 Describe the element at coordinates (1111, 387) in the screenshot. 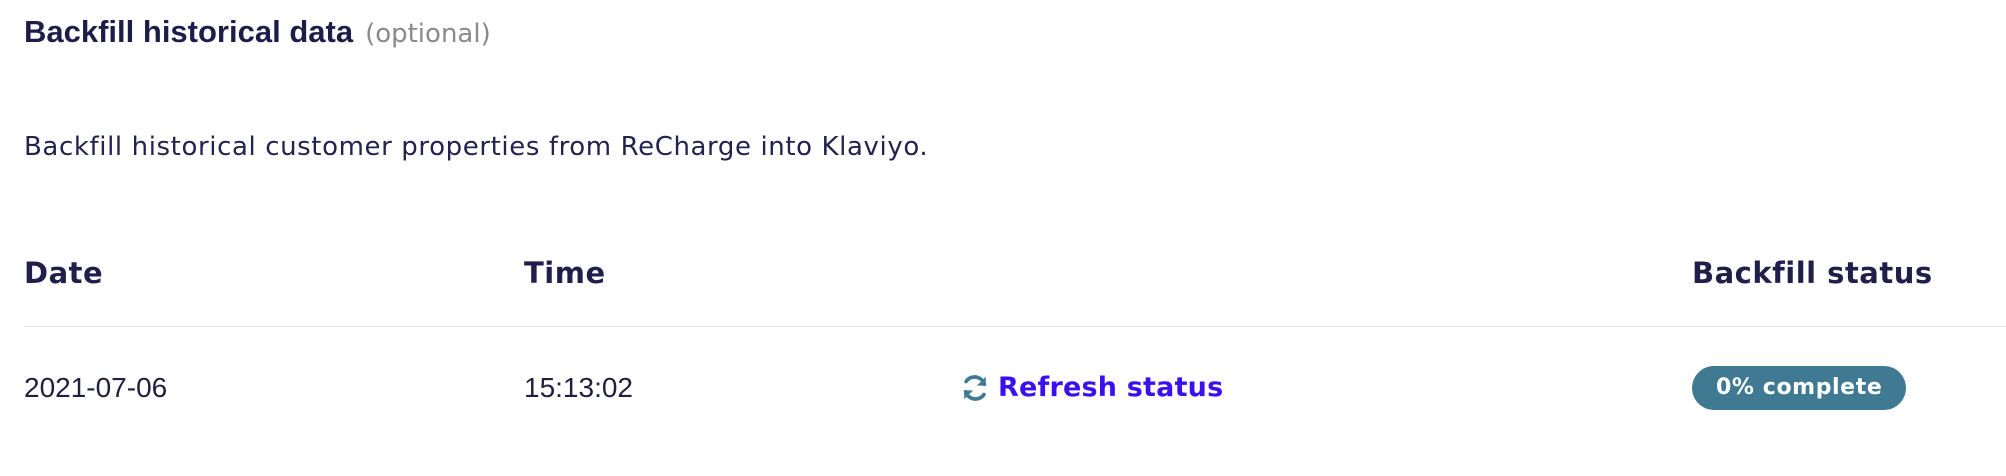

I see `refresh-status-label: Refresh status` at that location.